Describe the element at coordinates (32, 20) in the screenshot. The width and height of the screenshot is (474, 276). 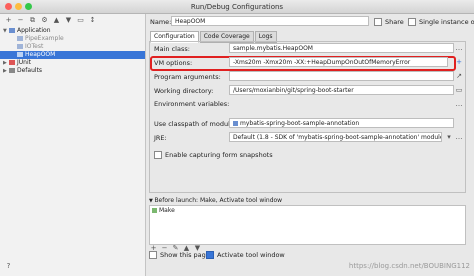
I see `copy-icon: ⧉` at that location.